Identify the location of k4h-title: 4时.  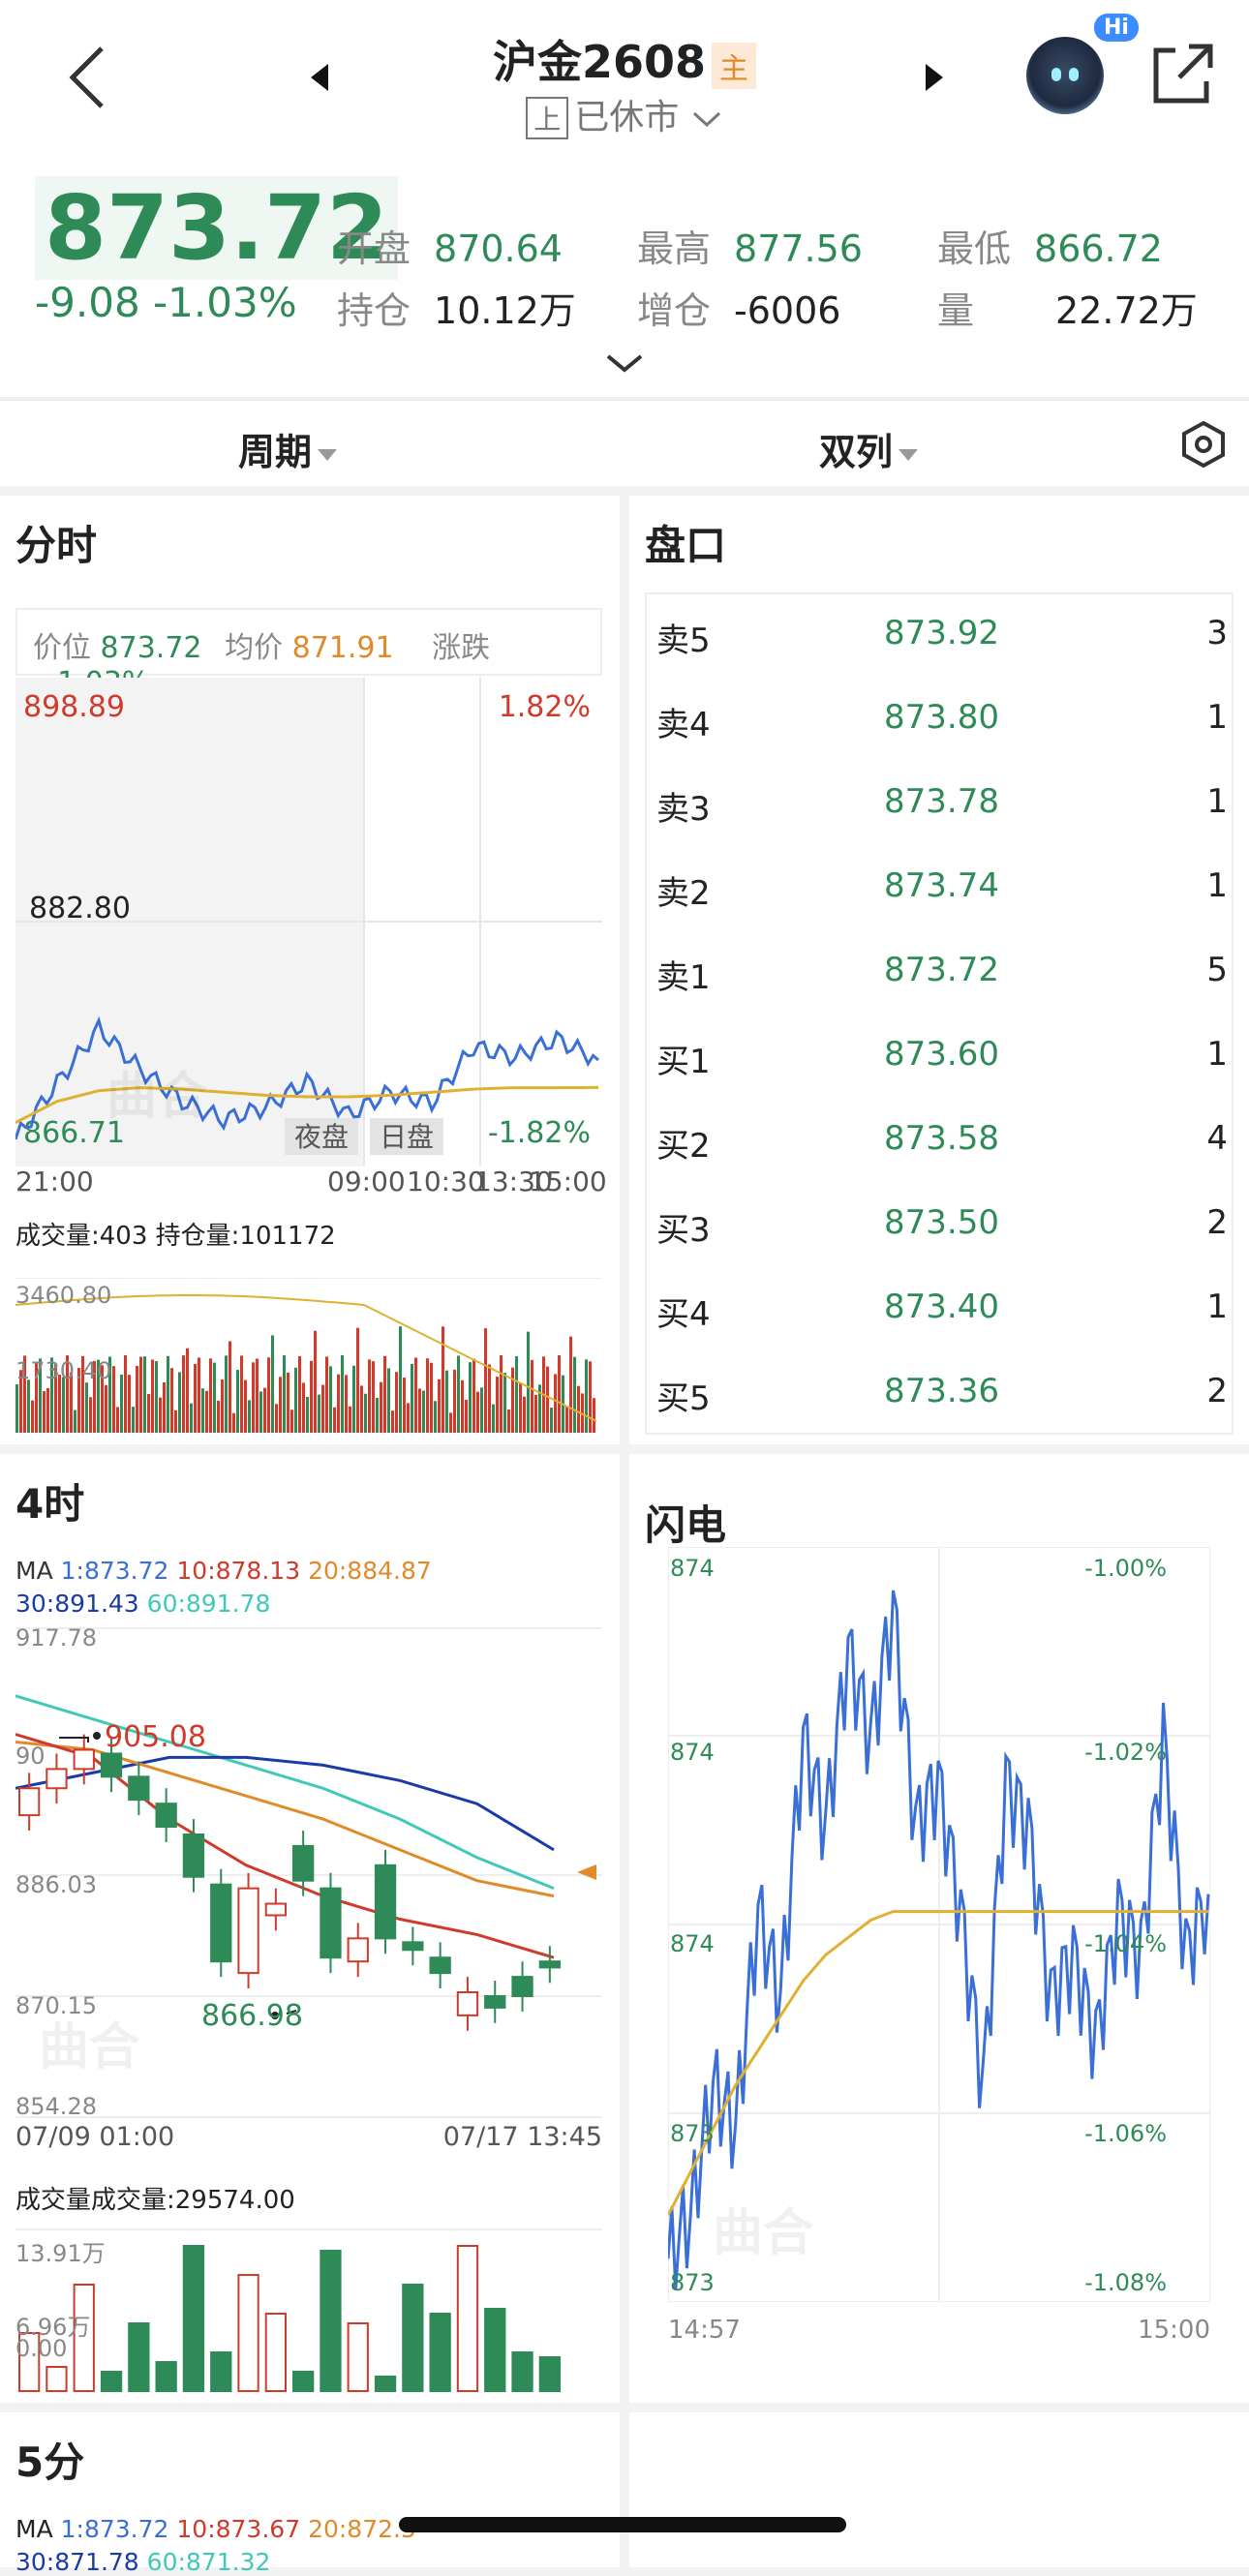
(50, 1504).